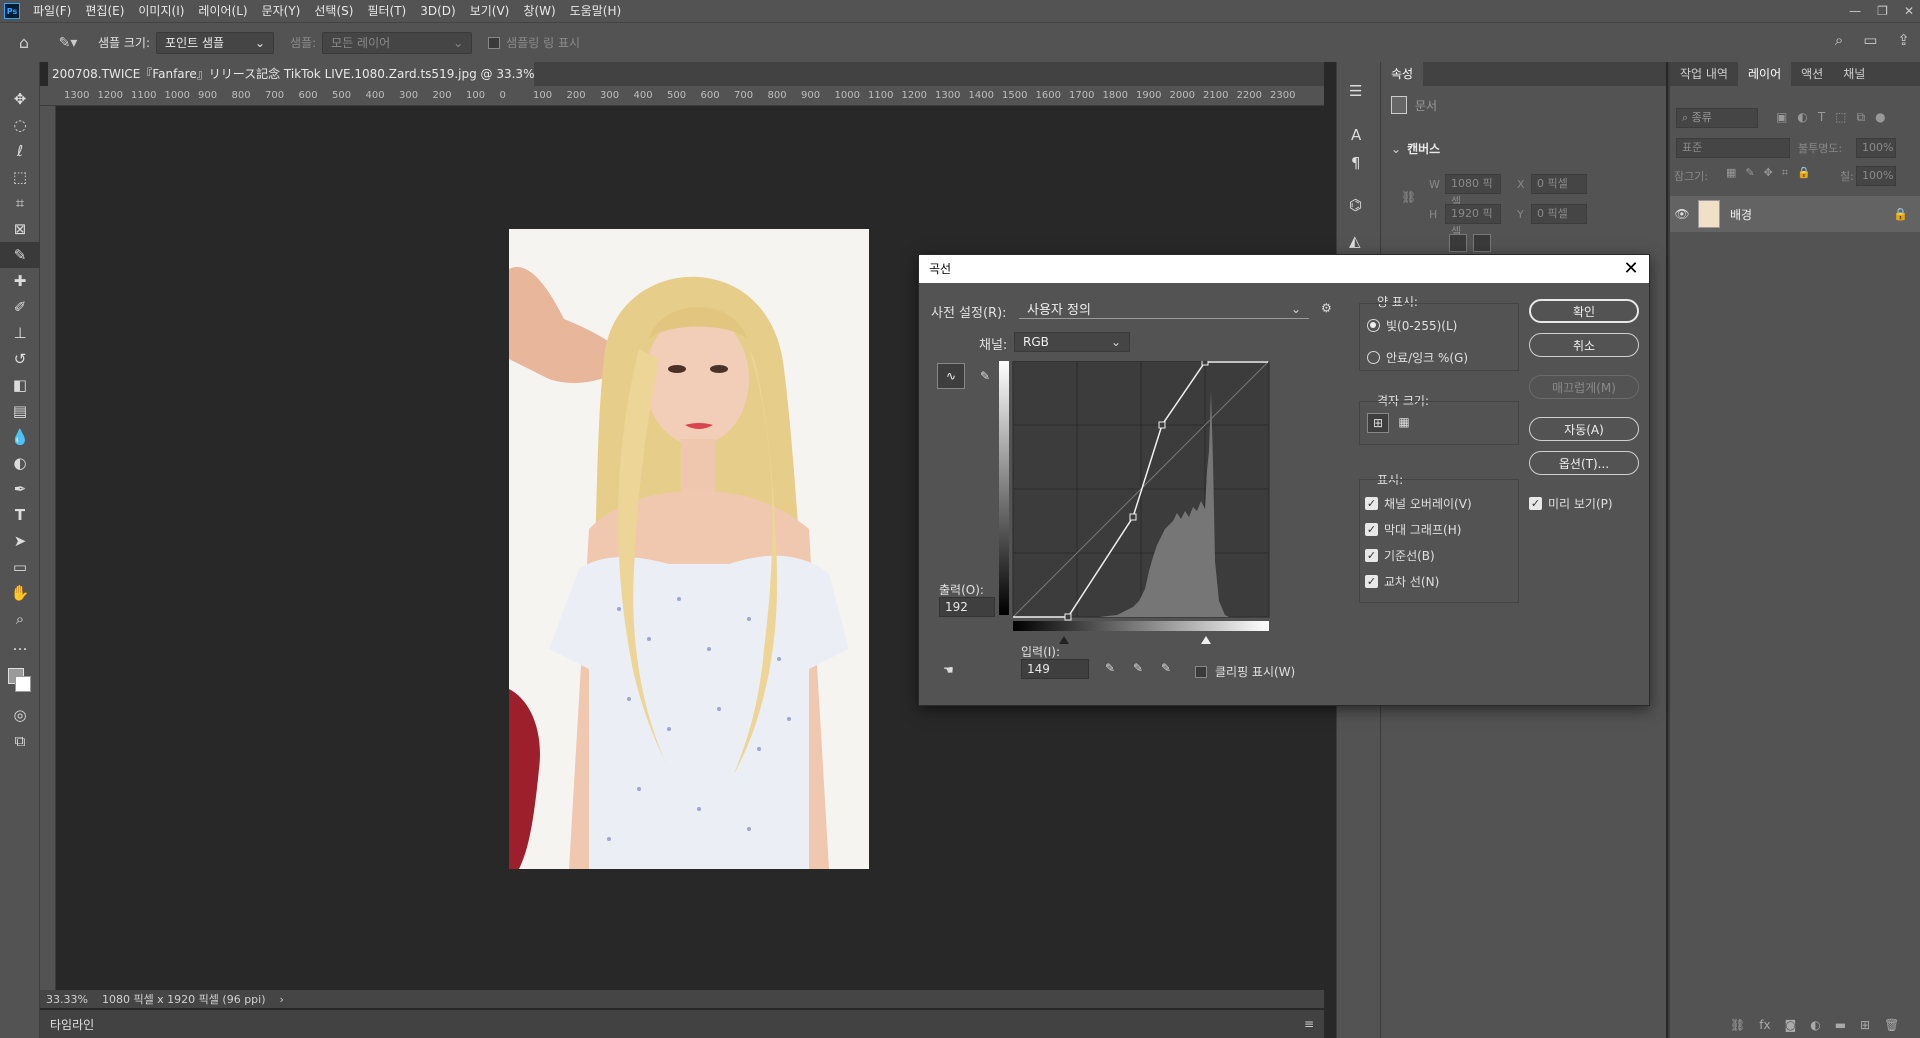 This screenshot has width=1920, height=1038. What do you see at coordinates (1870, 40) in the screenshot?
I see `workspace-icon: ▭` at bounding box center [1870, 40].